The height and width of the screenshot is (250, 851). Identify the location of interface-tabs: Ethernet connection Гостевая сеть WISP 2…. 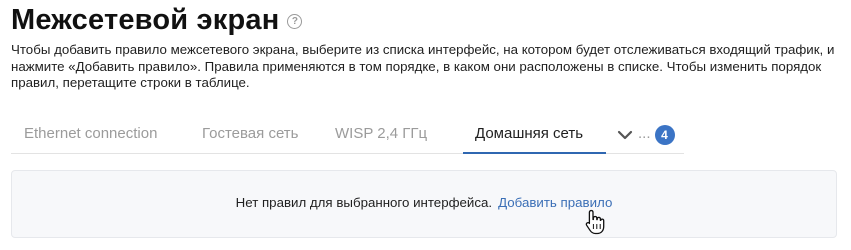
(347, 135).